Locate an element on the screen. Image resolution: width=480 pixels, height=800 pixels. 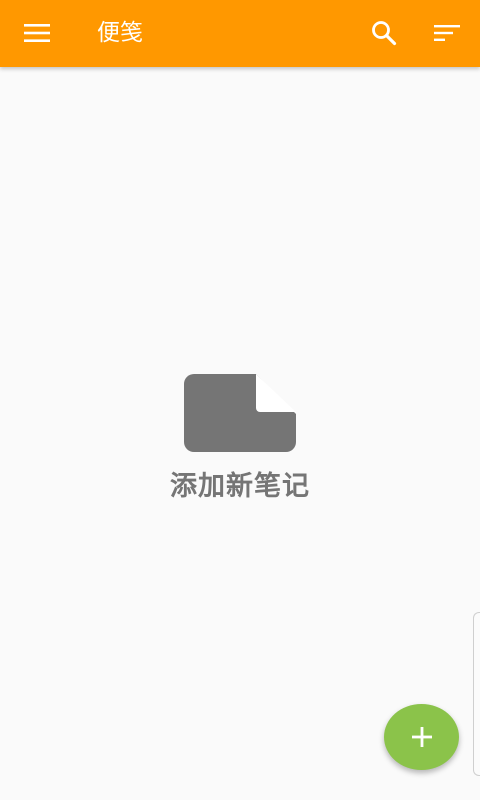
plus-icon is located at coordinates (421, 737).